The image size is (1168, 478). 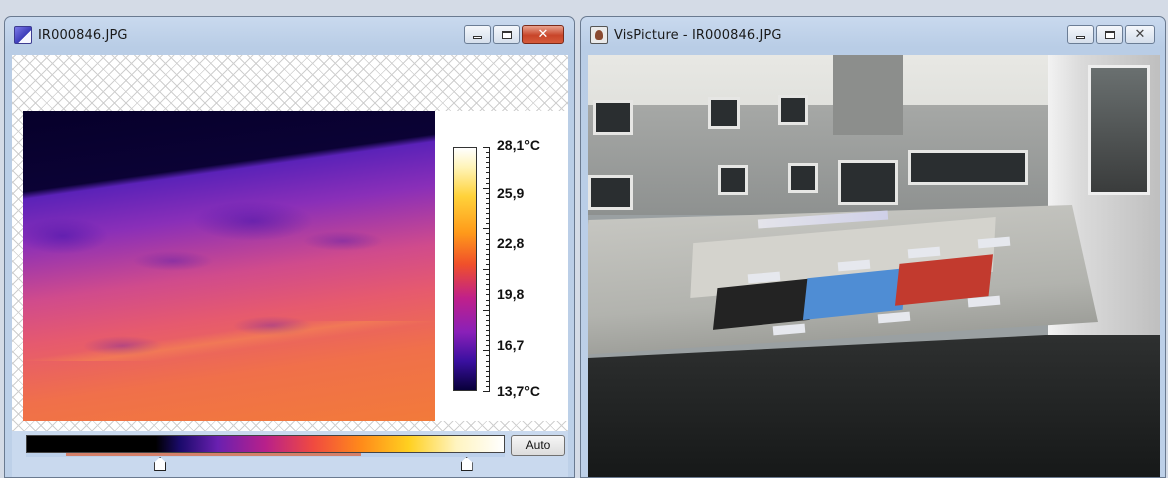 I want to click on scale-label: 19,8, so click(x=511, y=294).